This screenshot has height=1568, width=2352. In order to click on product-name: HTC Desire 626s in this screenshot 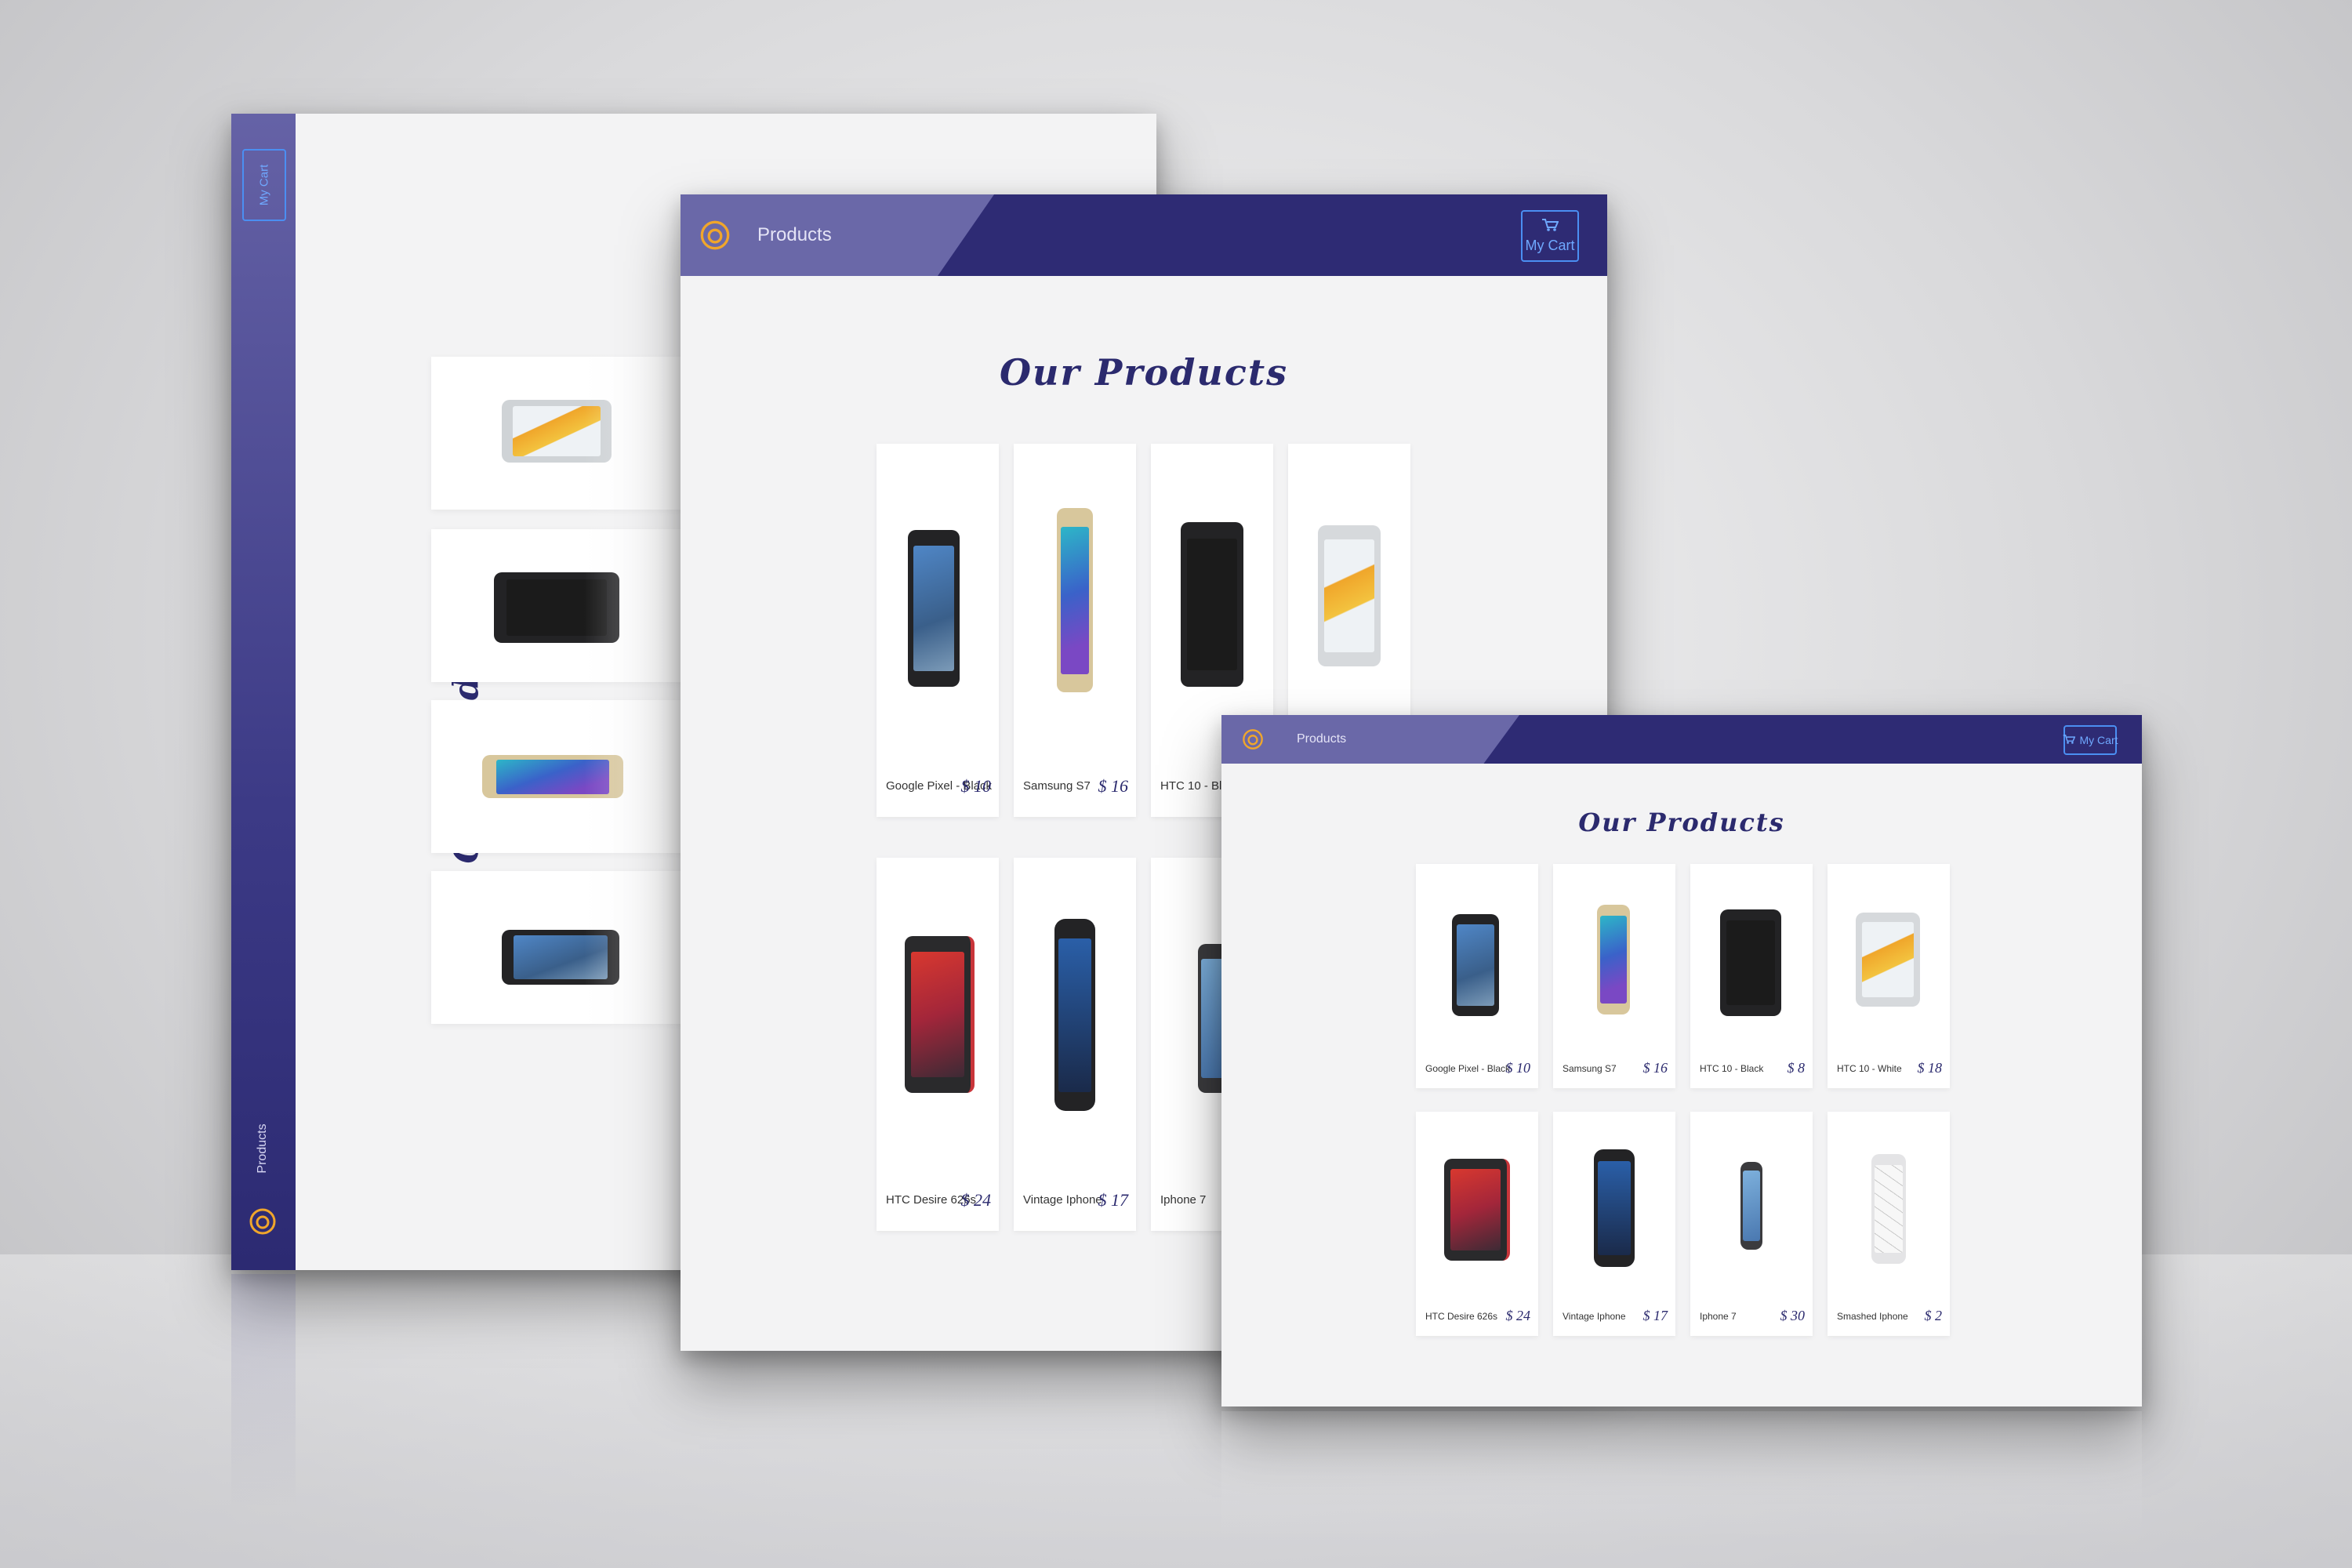, I will do `click(1461, 1316)`.